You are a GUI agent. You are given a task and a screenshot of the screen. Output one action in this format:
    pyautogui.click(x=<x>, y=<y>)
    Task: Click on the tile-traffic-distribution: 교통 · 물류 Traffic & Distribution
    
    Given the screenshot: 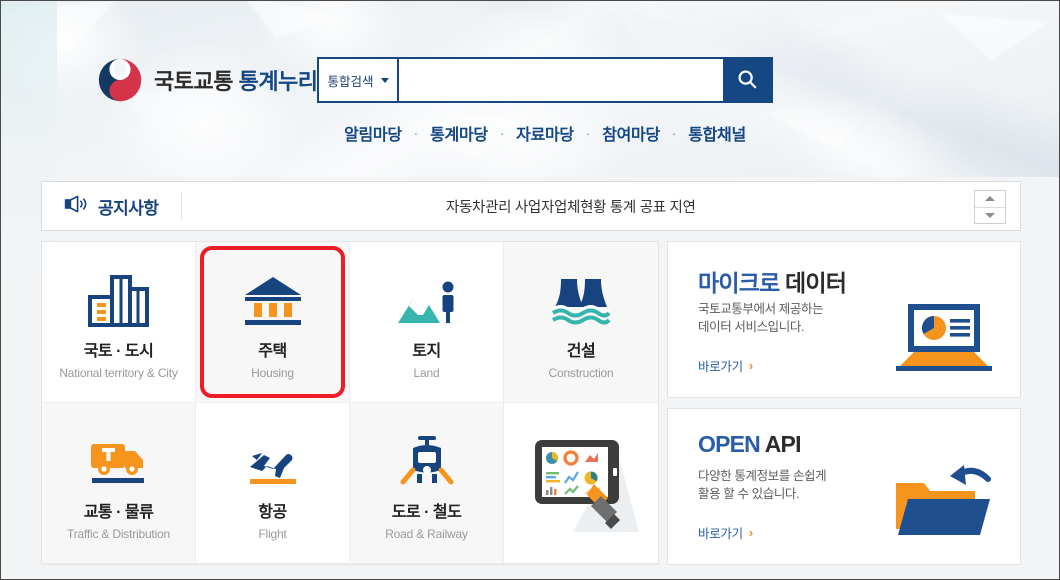 What is the action you would take?
    pyautogui.click(x=119, y=483)
    